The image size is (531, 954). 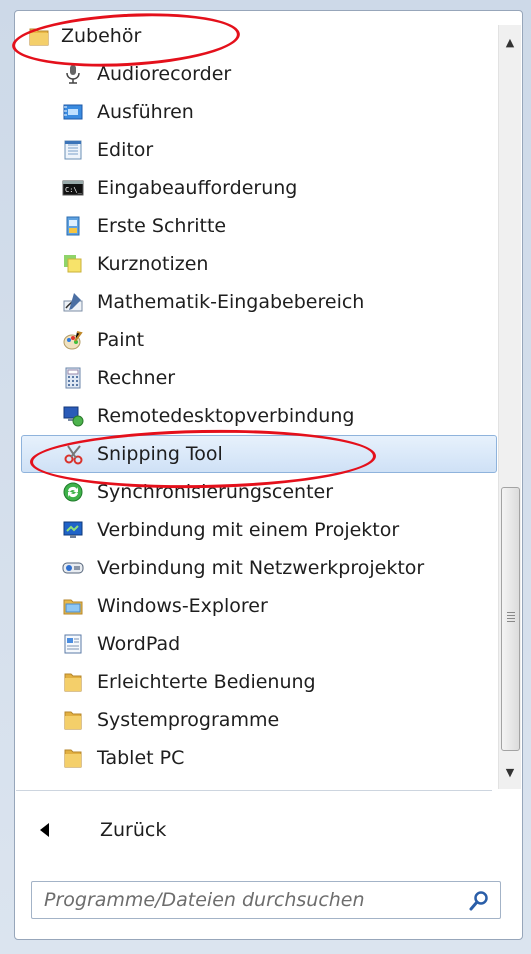 I want to click on menu-item-label: Remotedesktopverbindung, so click(x=226, y=416).